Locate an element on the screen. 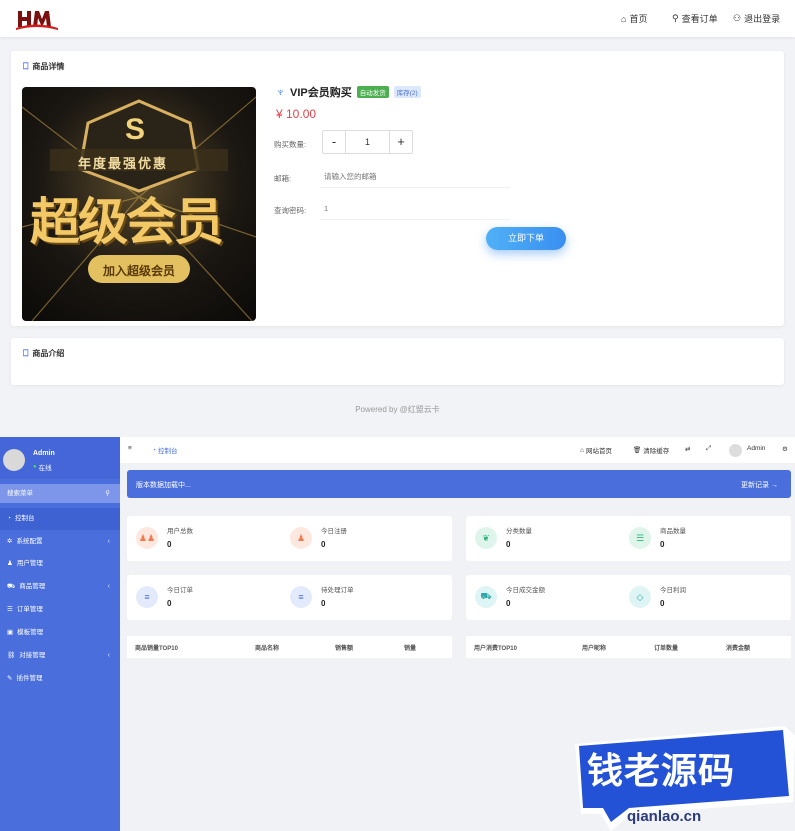 Image resolution: width=795 pixels, height=831 pixels. stat-label: 商品数量 is located at coordinates (673, 531).